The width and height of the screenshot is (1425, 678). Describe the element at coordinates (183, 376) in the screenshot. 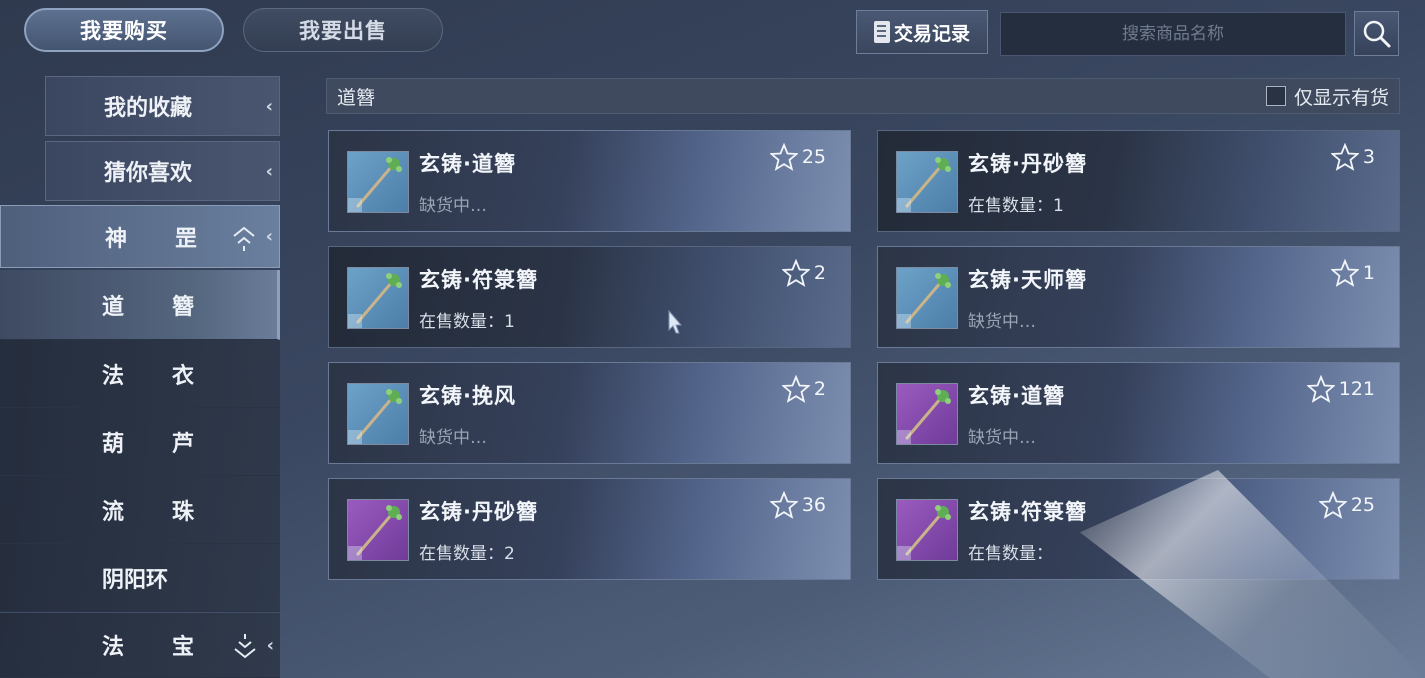

I see `sidebar-item-label: 衣` at that location.